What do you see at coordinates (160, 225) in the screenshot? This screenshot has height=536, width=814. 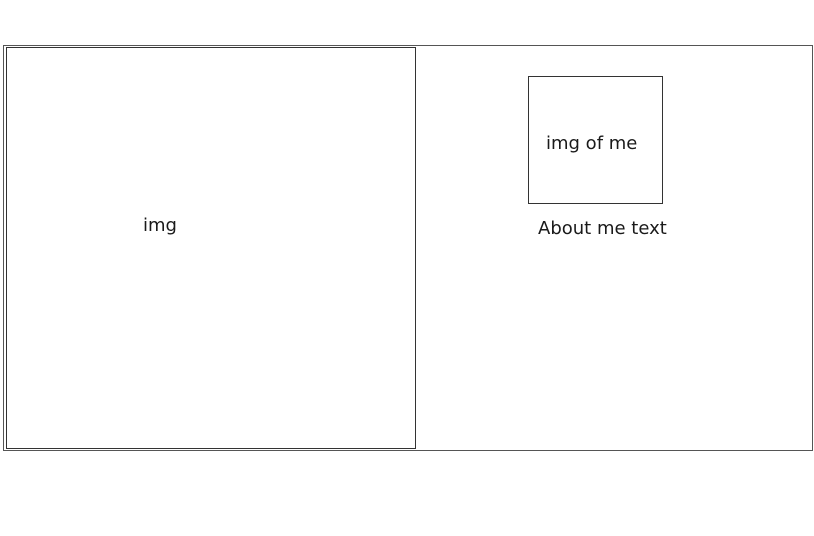 I see `main-image-label: img` at bounding box center [160, 225].